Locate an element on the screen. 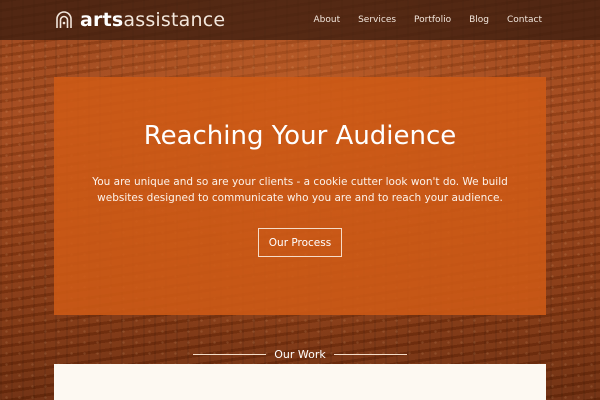 Image resolution: width=600 pixels, height=400 pixels. brand-logo-link: artsassistance is located at coordinates (139, 20).